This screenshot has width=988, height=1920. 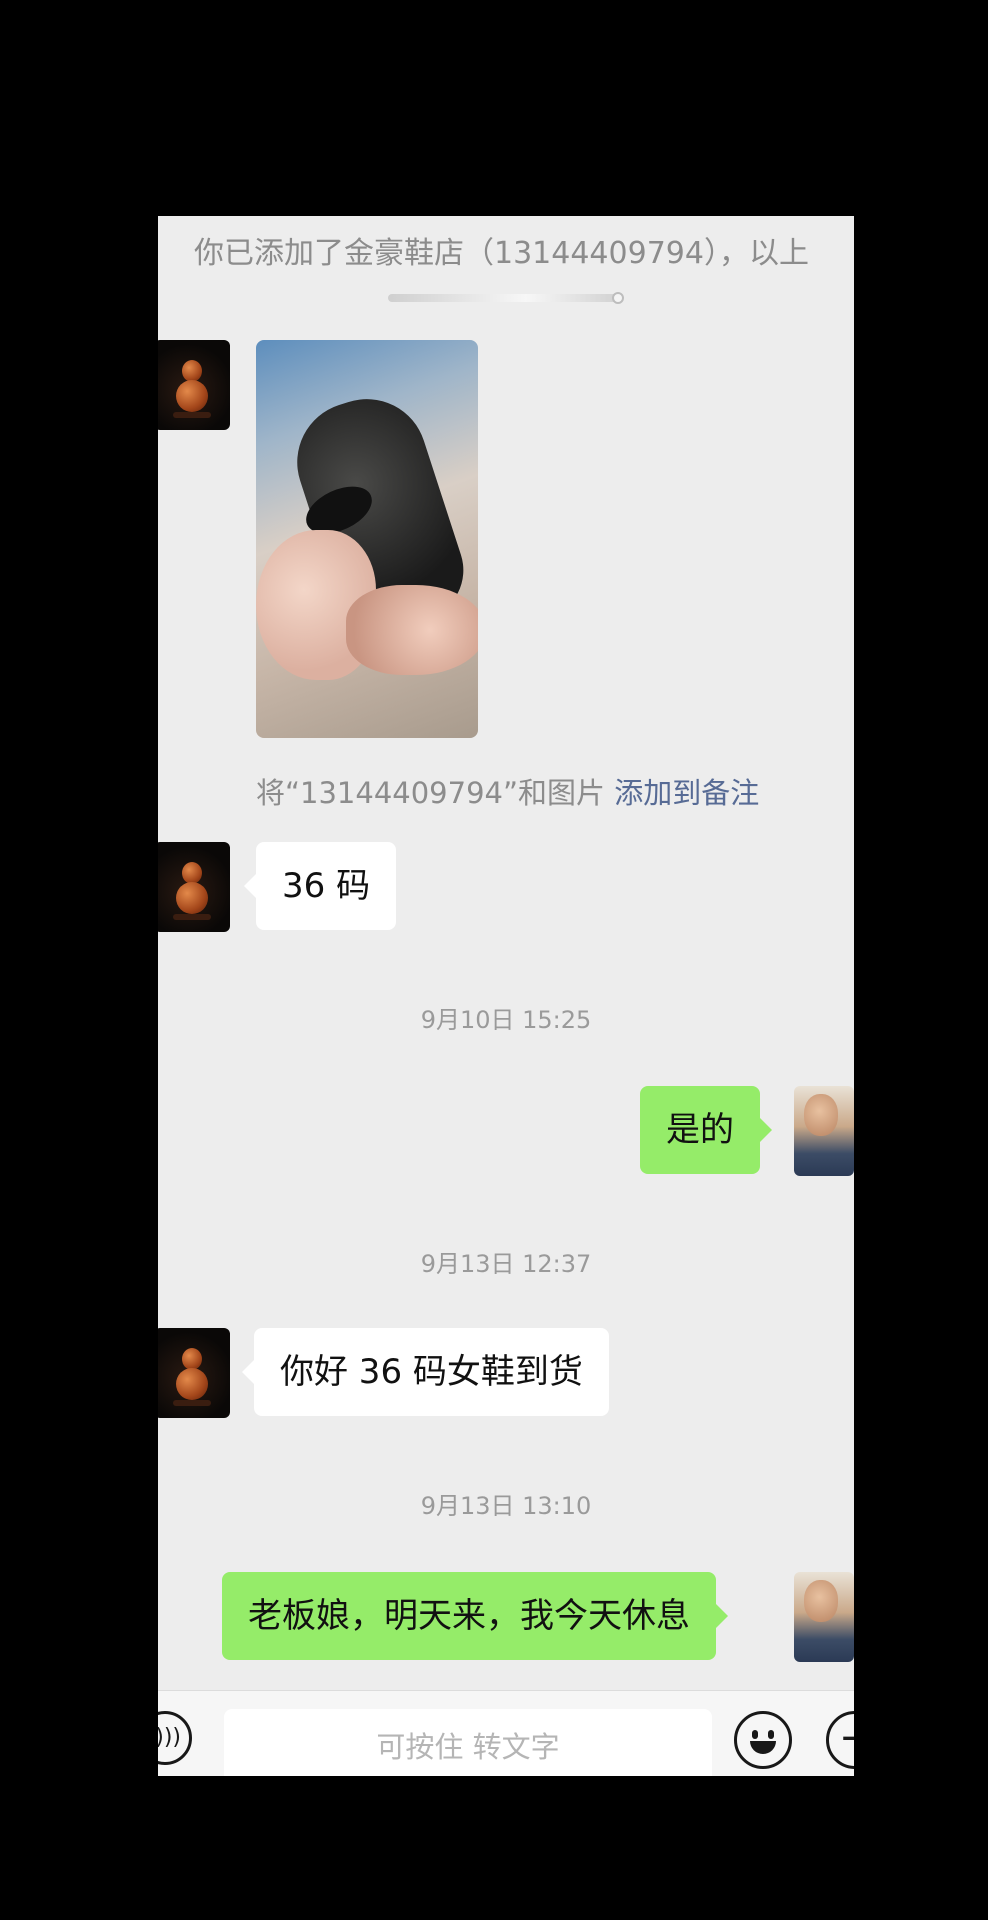 I want to click on note-scroll-indicator, so click(x=503, y=298).